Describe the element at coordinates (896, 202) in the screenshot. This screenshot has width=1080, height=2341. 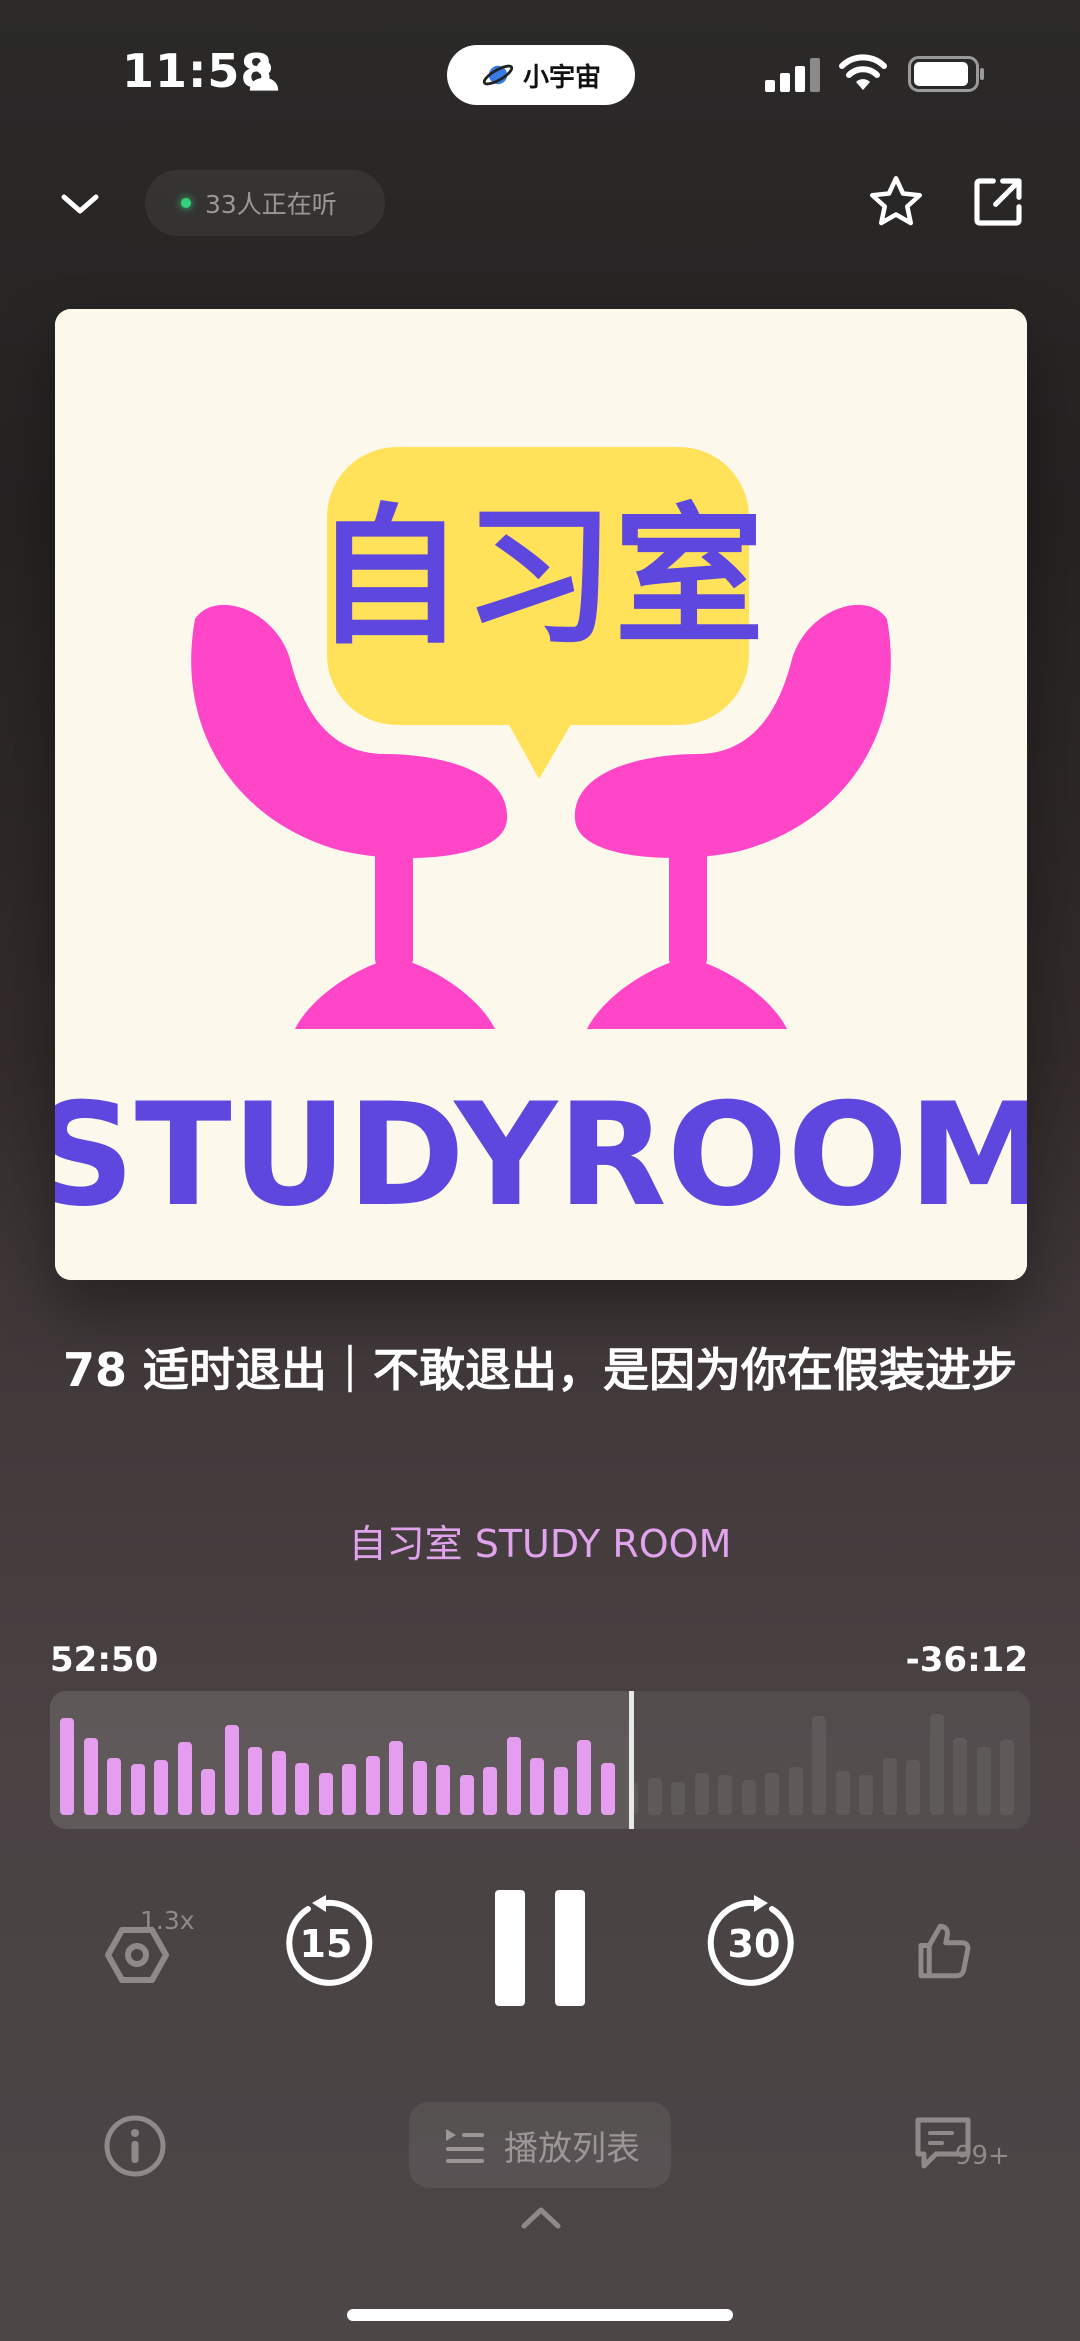
I see `star-icon` at that location.